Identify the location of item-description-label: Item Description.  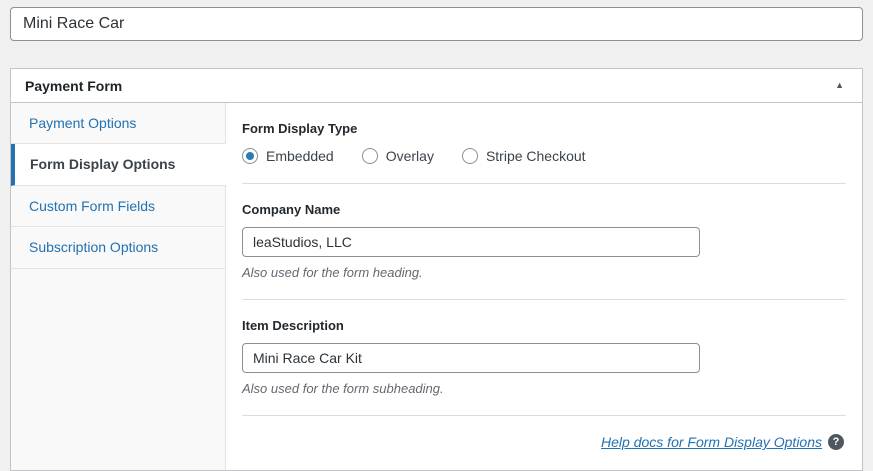
(293, 325).